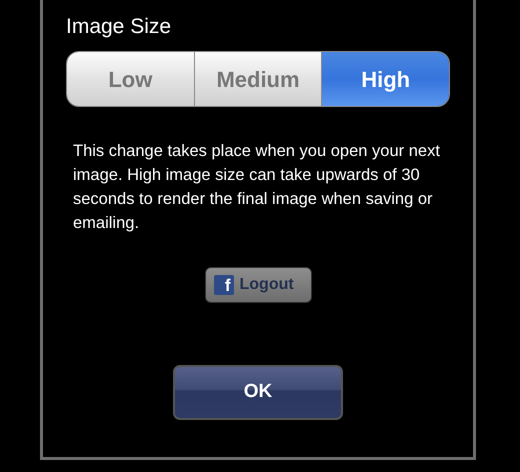  Describe the element at coordinates (224, 285) in the screenshot. I see `facebook-icon: f` at that location.